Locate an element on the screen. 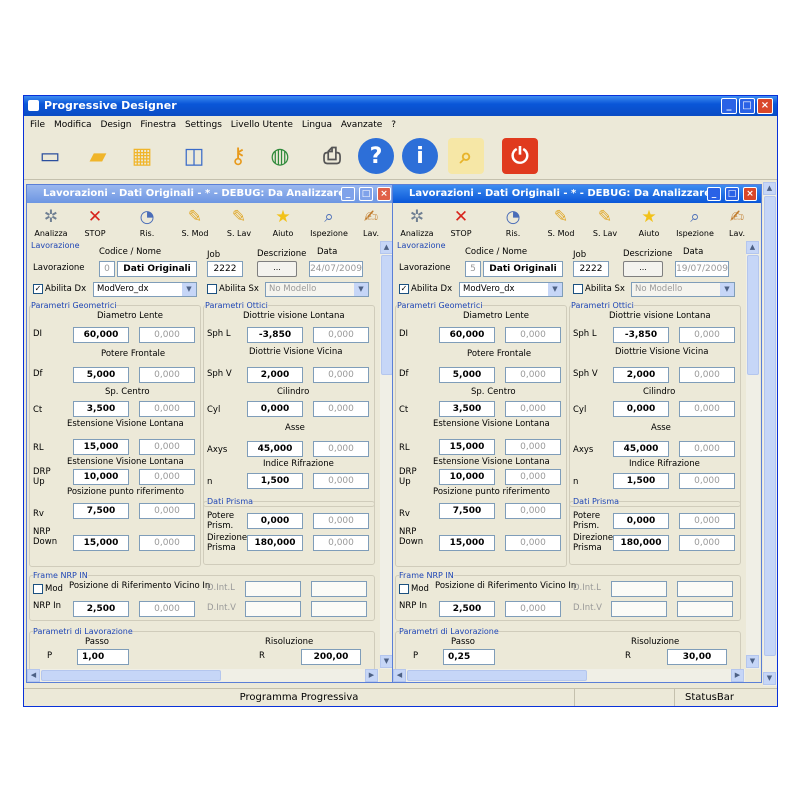 The height and width of the screenshot is (800, 800). rv-secondary-field: 0,000 is located at coordinates (533, 511).